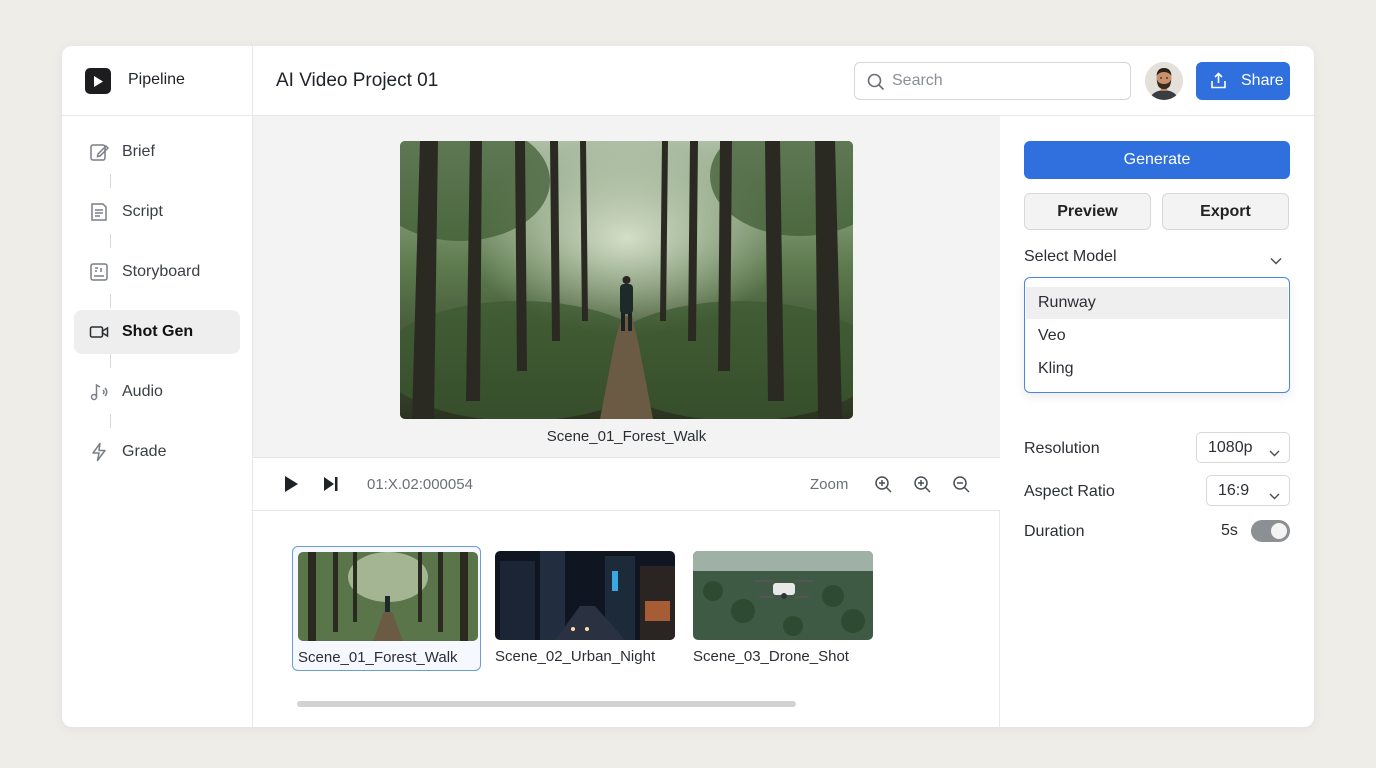  What do you see at coordinates (378, 657) in the screenshot?
I see `scene-name: Scene_01_Forest_Walk` at bounding box center [378, 657].